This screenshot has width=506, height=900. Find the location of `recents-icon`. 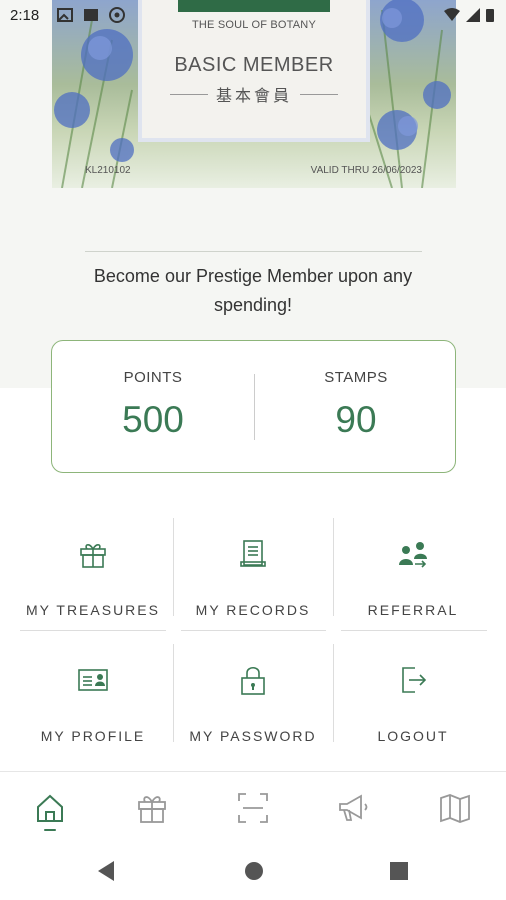

recents-icon is located at coordinates (399, 871).